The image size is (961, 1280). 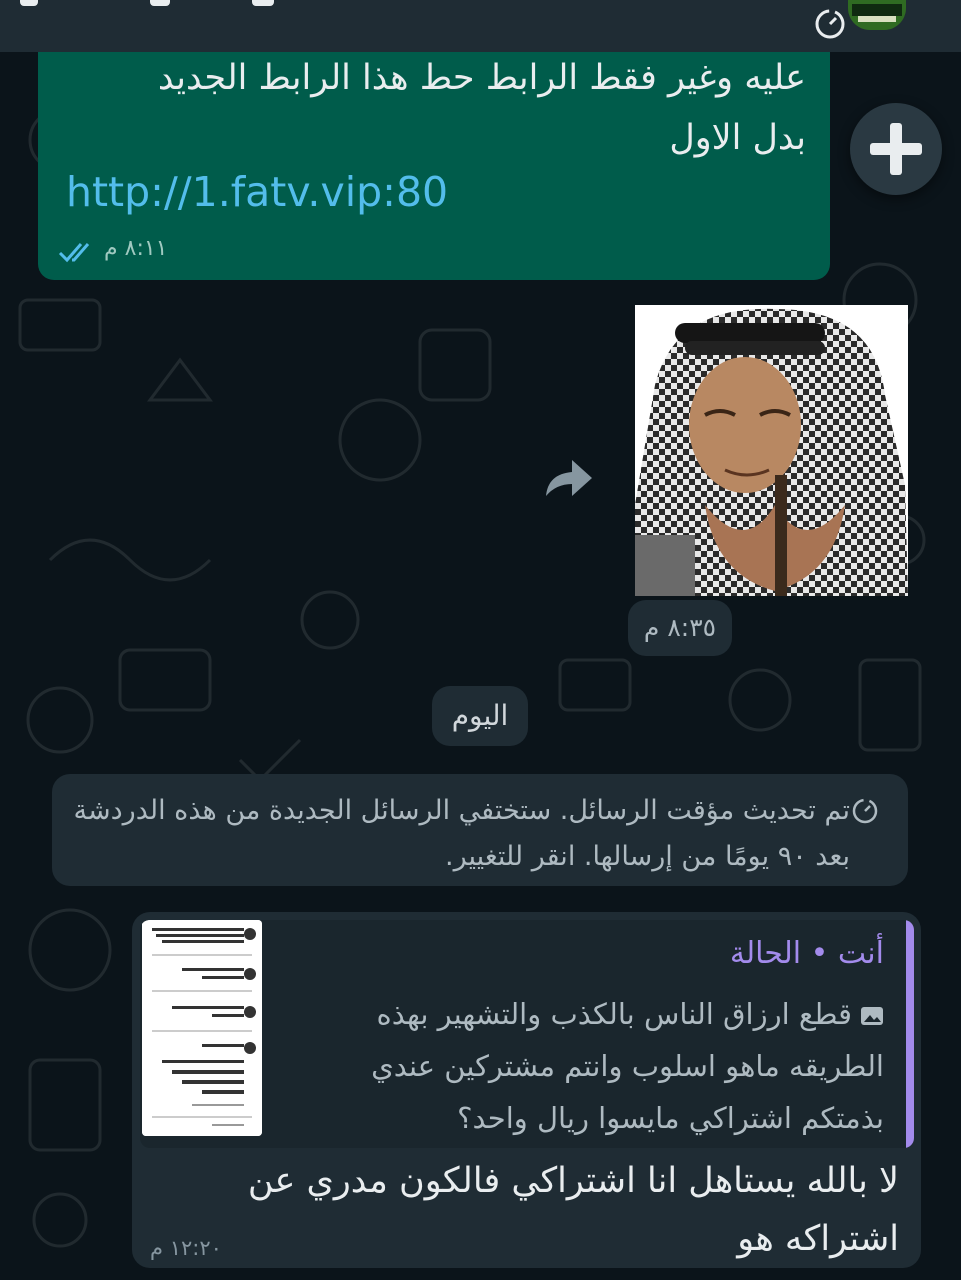 I want to click on chat-header, so click(x=480, y=26).